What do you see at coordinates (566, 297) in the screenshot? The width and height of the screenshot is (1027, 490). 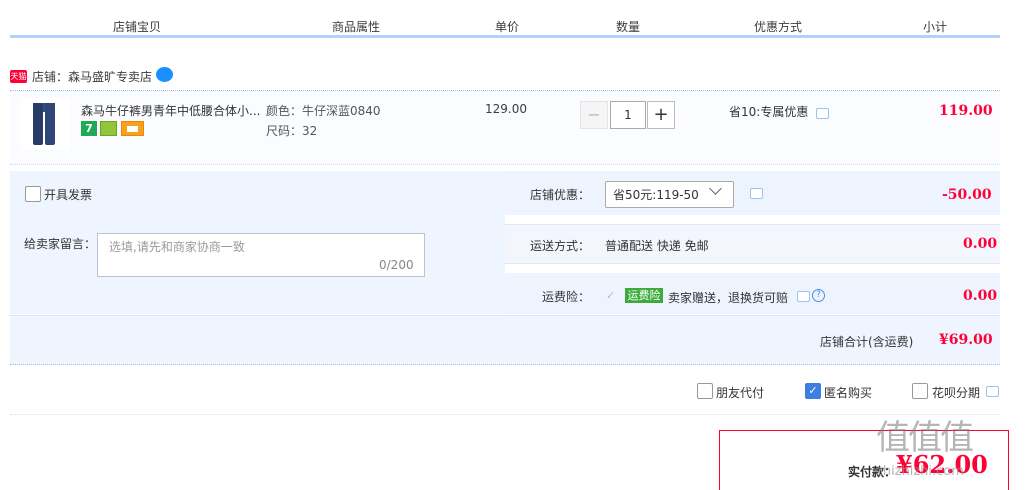 I see `insurance-label: 运费险：` at bounding box center [566, 297].